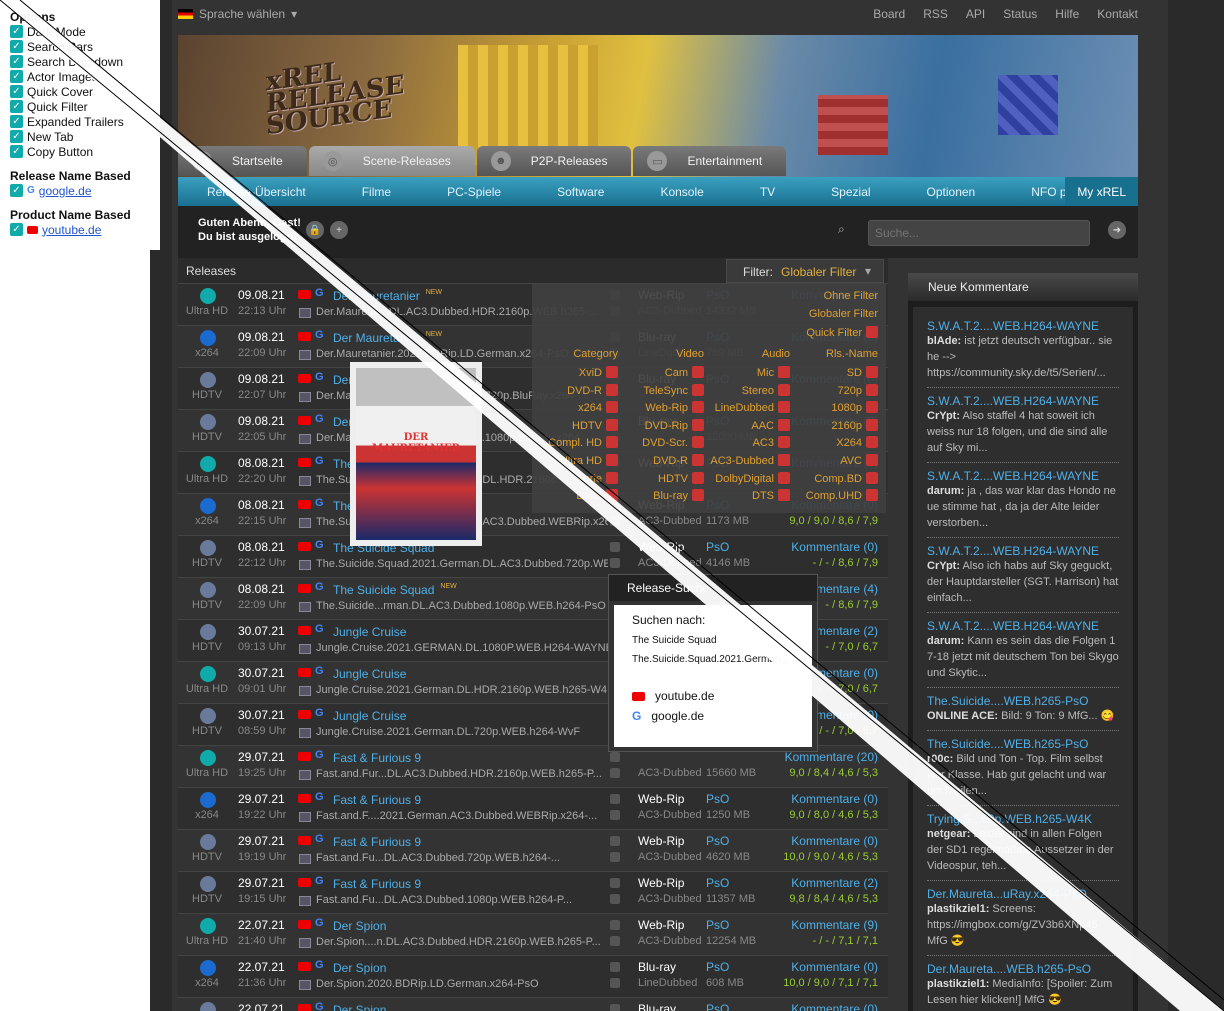  Describe the element at coordinates (846, 478) in the screenshot. I see `filter-checkbox: Comp.BD` at that location.